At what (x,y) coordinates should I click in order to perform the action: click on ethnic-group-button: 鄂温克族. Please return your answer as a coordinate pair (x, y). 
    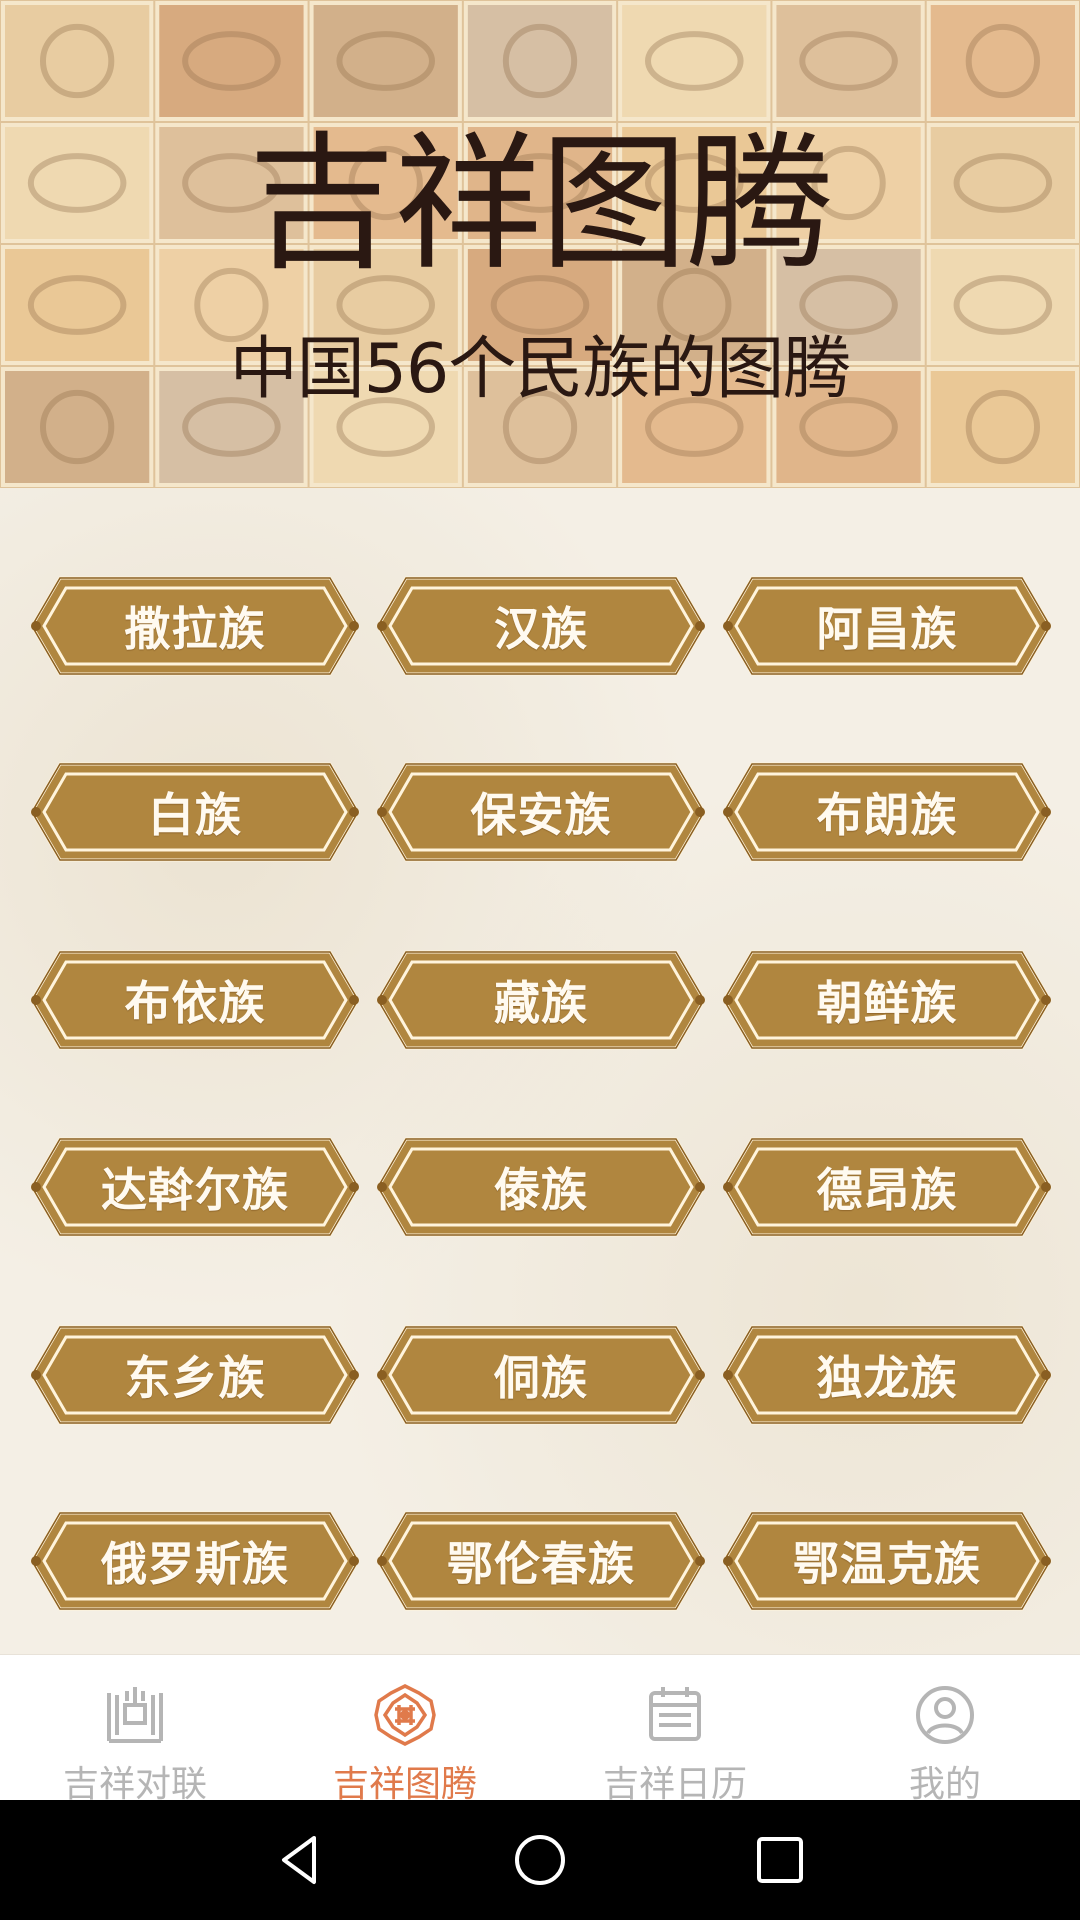
    Looking at the image, I should click on (887, 1561).